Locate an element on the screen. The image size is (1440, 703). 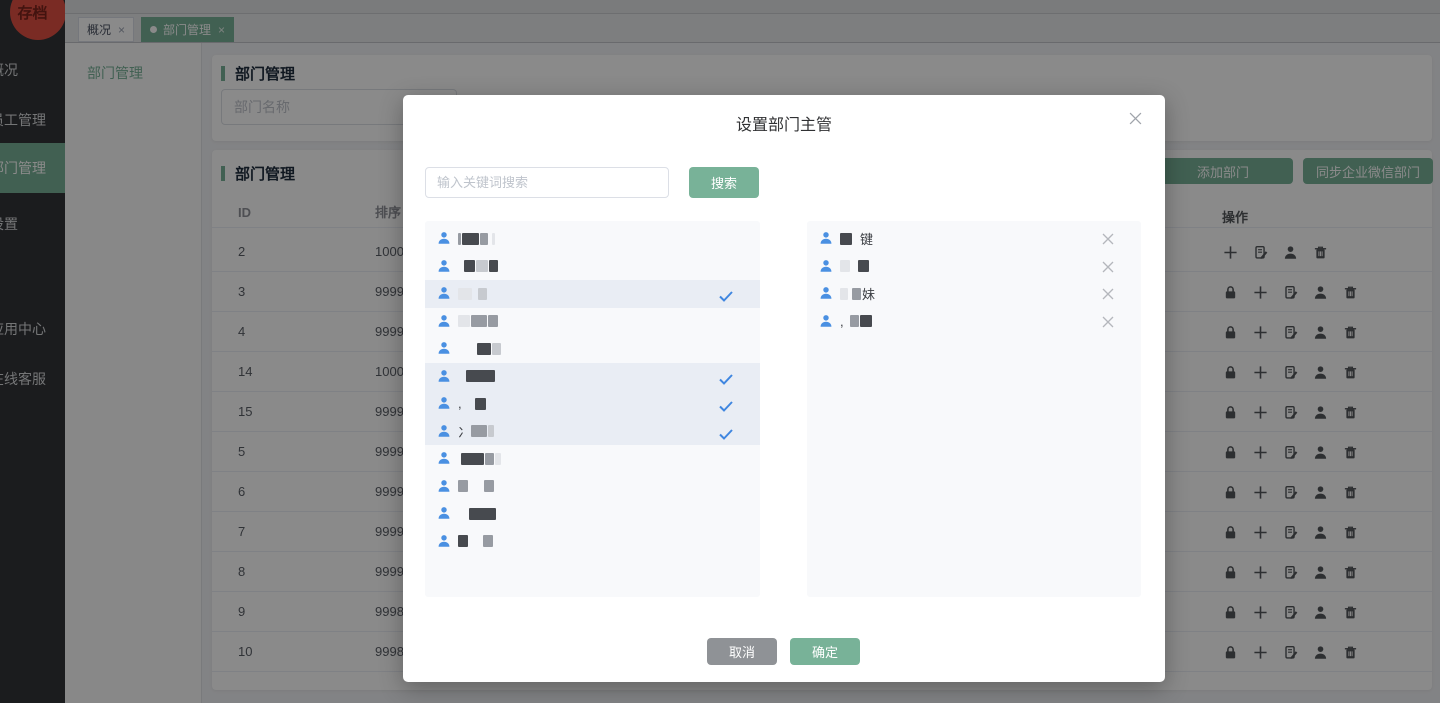
selected-user-row: , is located at coordinates (974, 322).